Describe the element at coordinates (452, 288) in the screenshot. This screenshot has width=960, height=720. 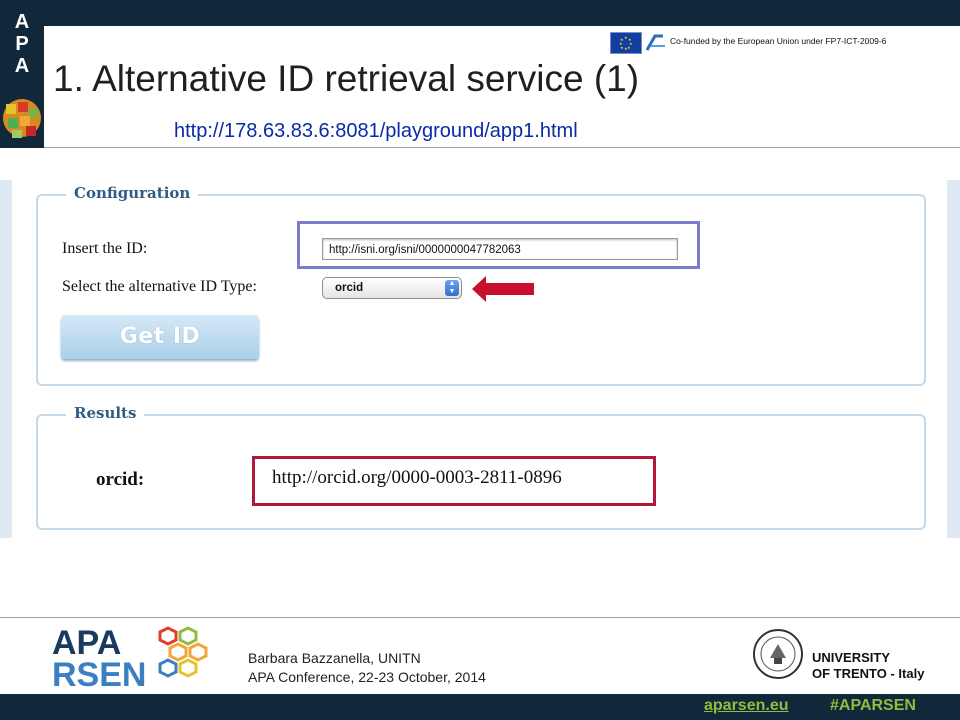
I see `select-arrows-icon: ▲ ▼` at that location.